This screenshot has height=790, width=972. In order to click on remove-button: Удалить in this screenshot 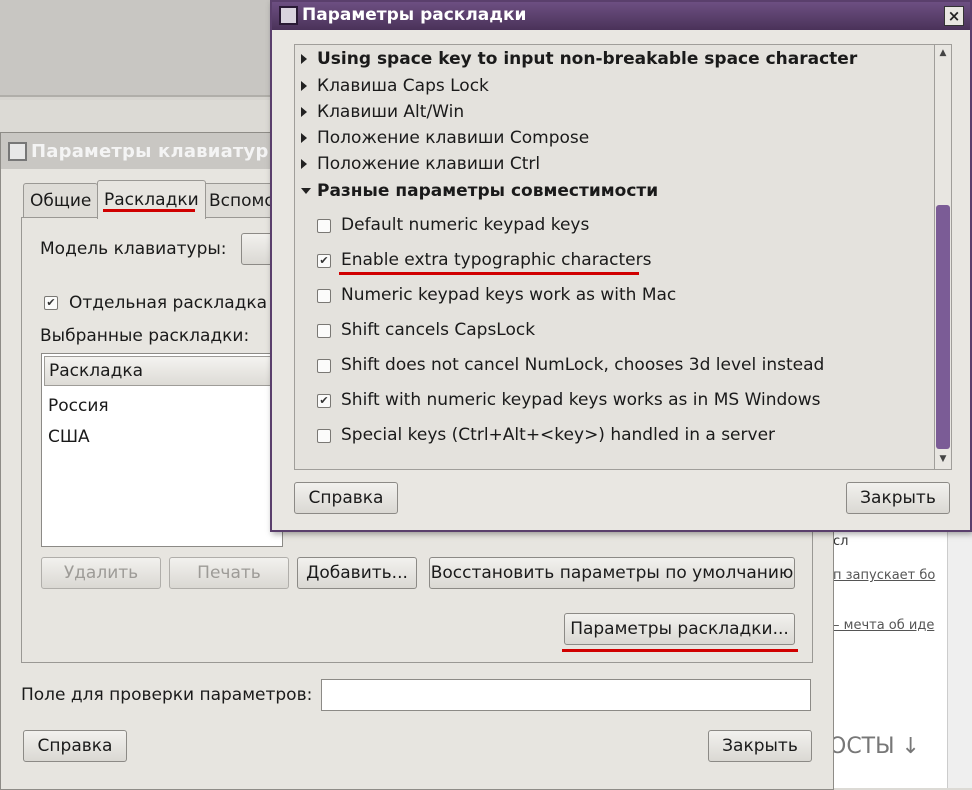, I will do `click(101, 573)`.